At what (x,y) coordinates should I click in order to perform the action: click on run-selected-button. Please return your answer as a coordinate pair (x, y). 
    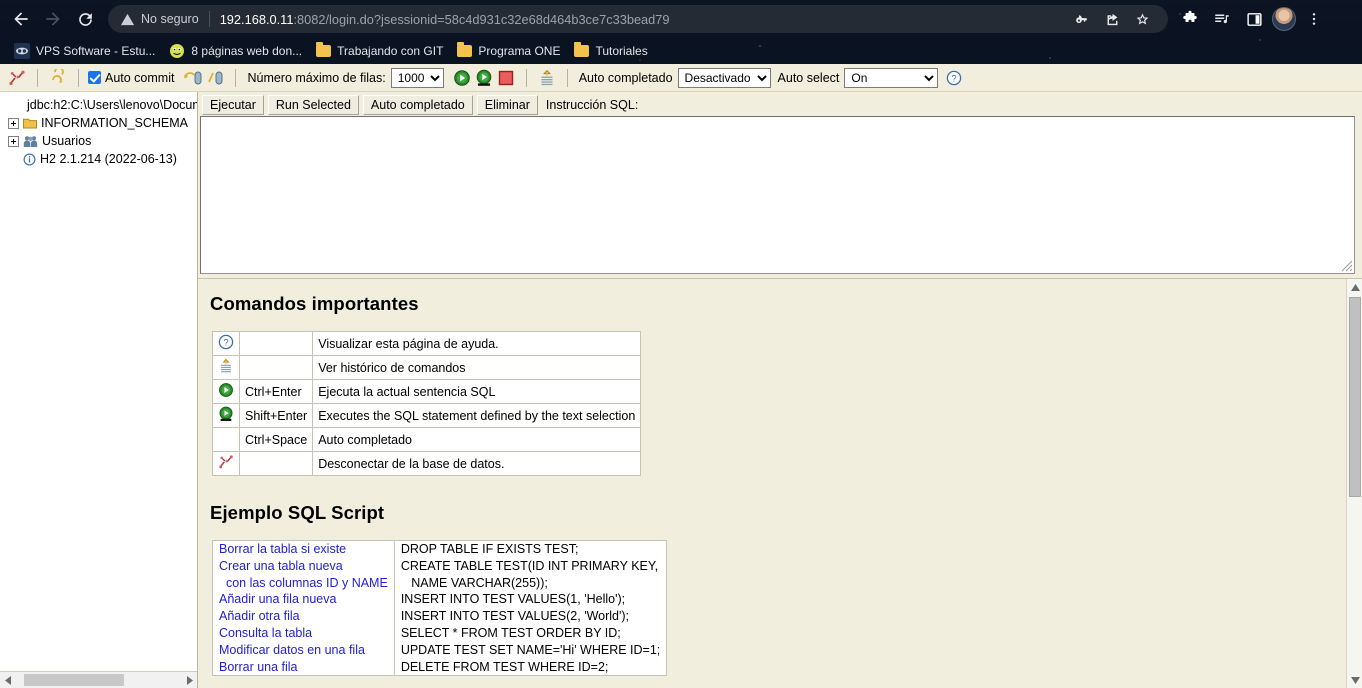
    Looking at the image, I should click on (484, 78).